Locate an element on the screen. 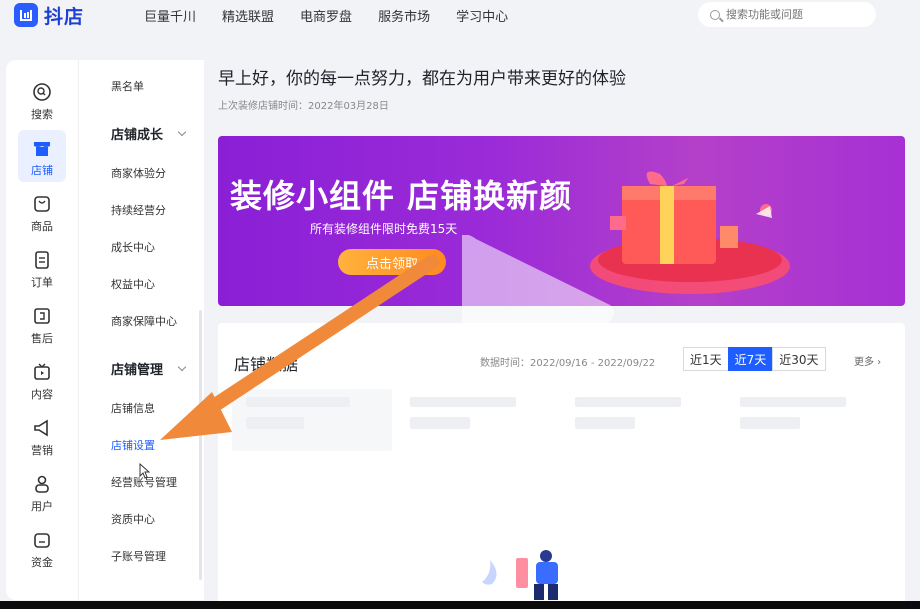 The image size is (920, 609). rail-item-product: 商品 is located at coordinates (42, 214).